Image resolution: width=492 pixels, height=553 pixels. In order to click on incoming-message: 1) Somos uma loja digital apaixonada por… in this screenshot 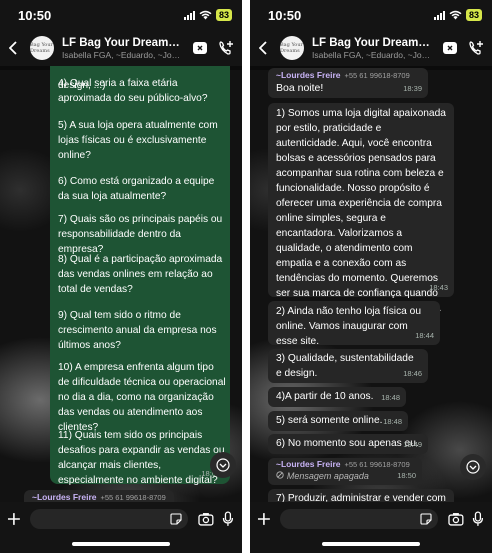, I will do `click(361, 208)`.